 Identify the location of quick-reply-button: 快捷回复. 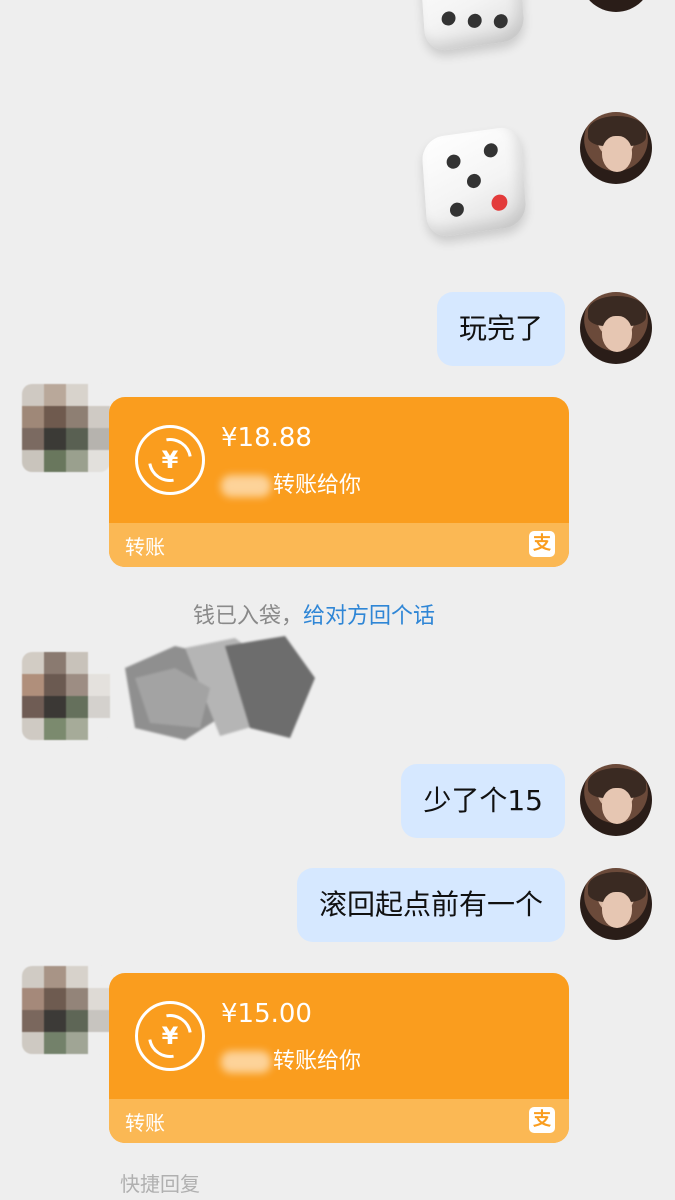
(160, 1182).